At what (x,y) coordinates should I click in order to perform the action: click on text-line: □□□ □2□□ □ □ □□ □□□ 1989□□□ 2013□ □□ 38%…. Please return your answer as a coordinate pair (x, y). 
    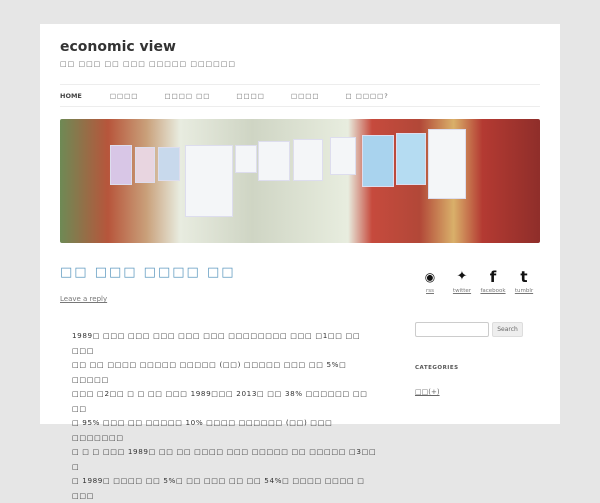
    Looking at the image, I should click on (220, 401).